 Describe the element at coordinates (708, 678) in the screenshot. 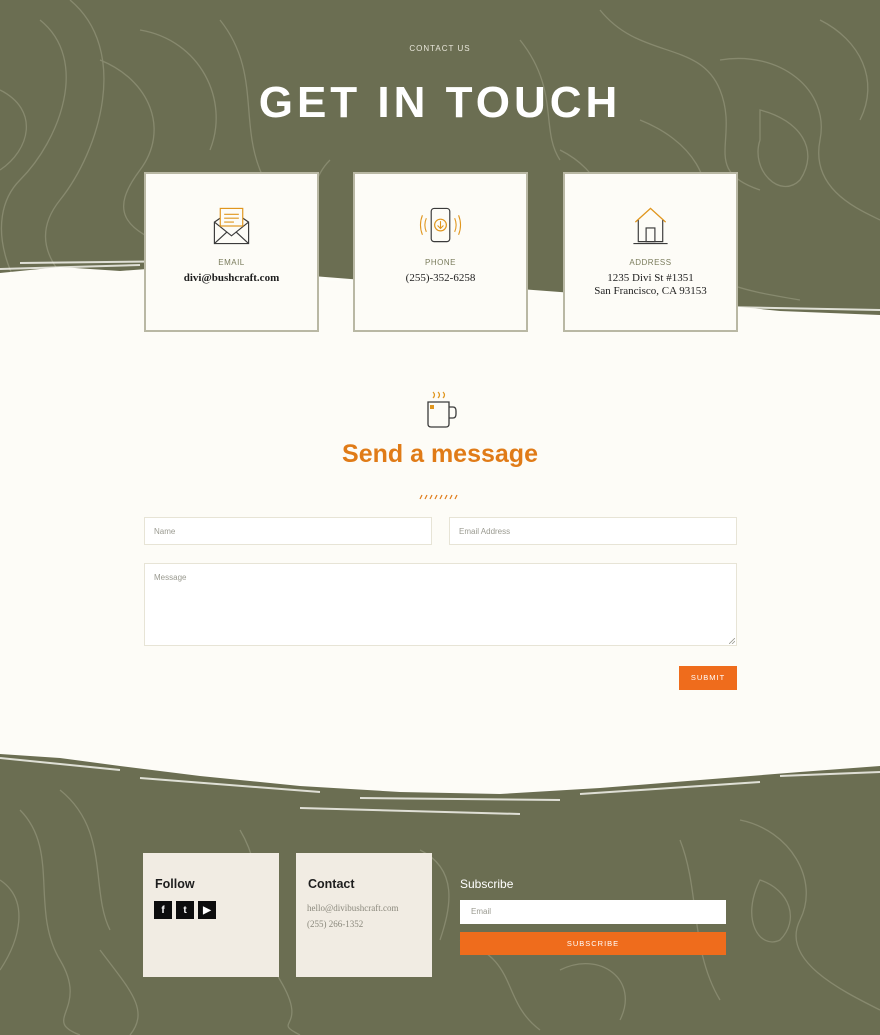

I see `submit-button: SUBMIT` at that location.